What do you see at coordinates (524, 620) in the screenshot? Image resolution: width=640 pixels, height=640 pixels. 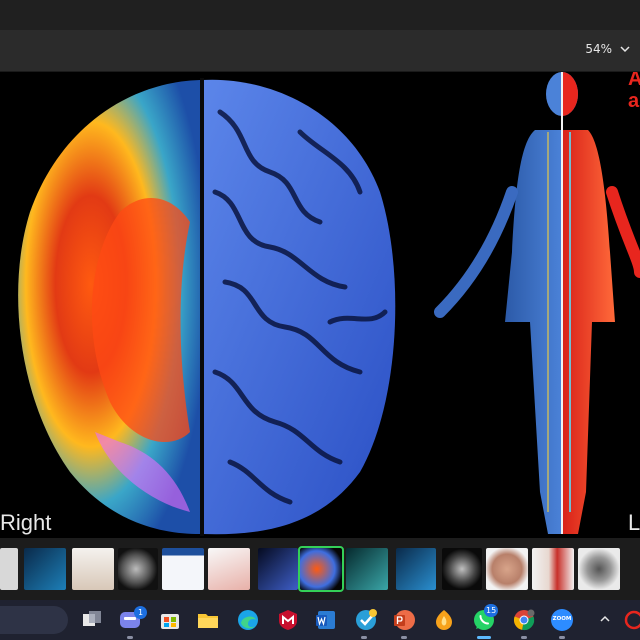 I see `chrome-icon` at bounding box center [524, 620].